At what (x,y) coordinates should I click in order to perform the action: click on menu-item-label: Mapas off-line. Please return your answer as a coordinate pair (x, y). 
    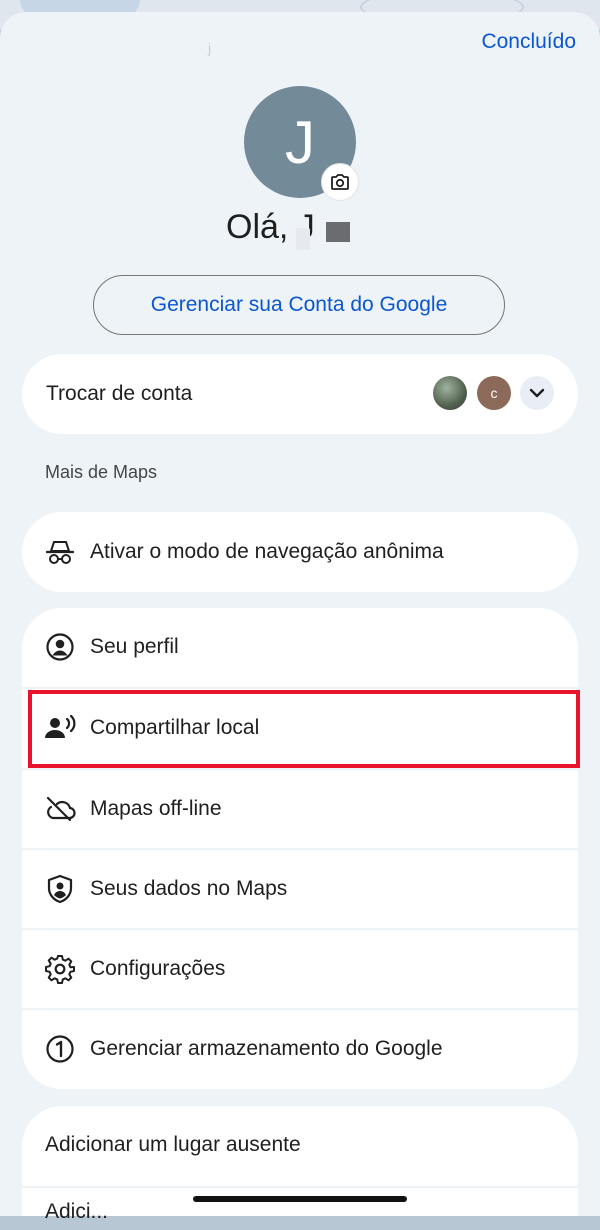
    Looking at the image, I should click on (156, 808).